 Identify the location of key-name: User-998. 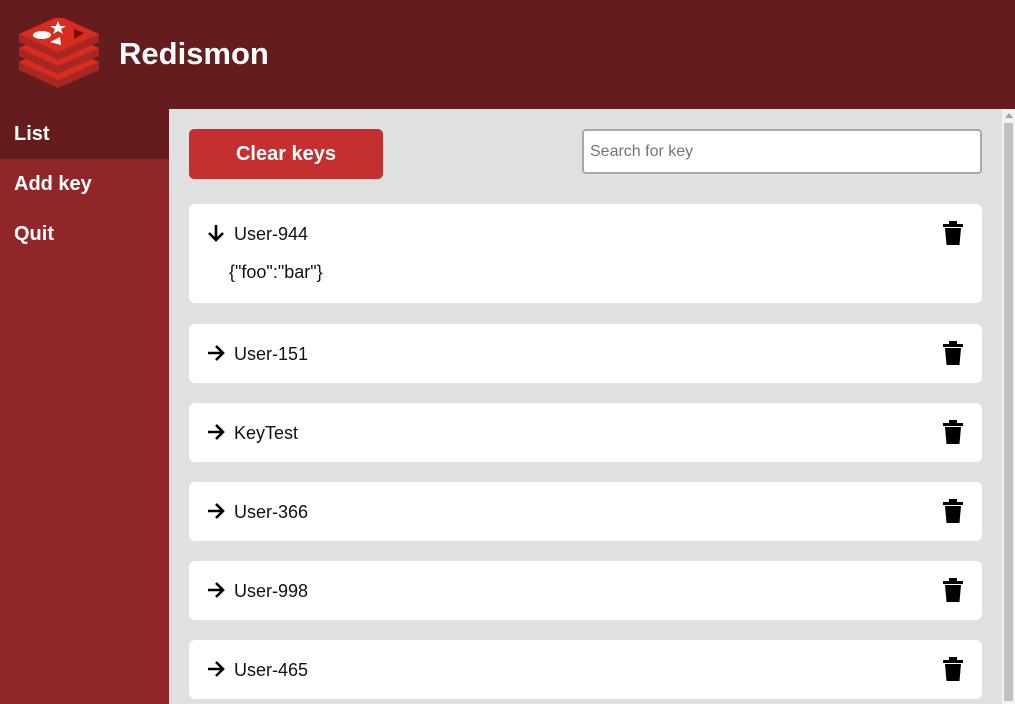
(271, 591).